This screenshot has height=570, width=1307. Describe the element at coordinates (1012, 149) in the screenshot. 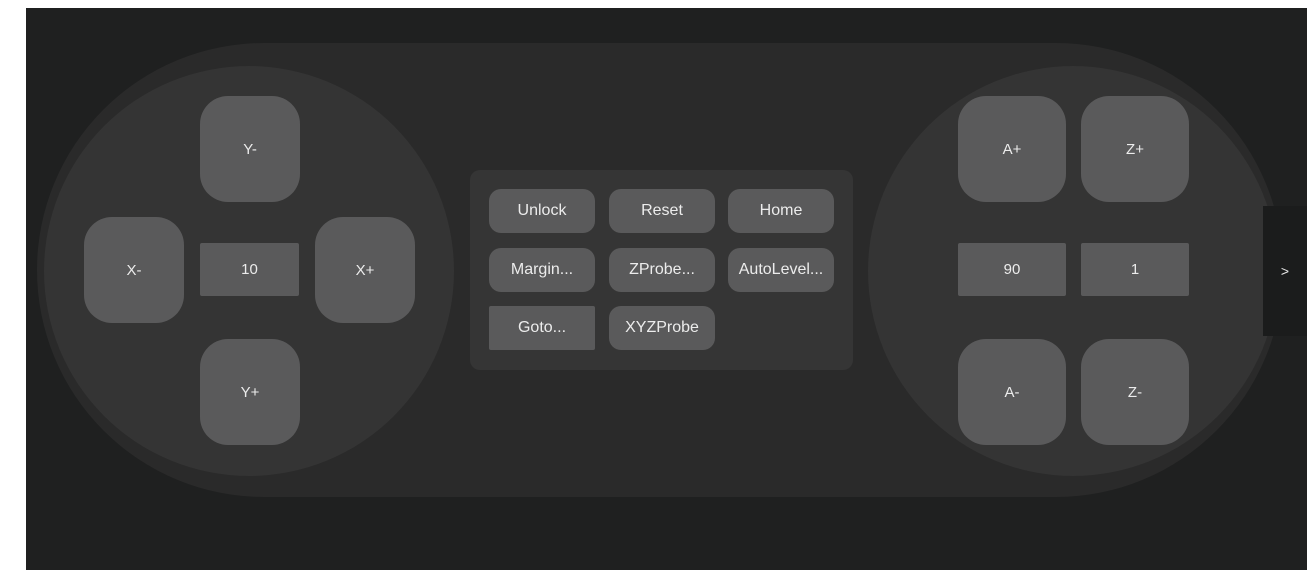

I see `a-plus-button: A+` at that location.